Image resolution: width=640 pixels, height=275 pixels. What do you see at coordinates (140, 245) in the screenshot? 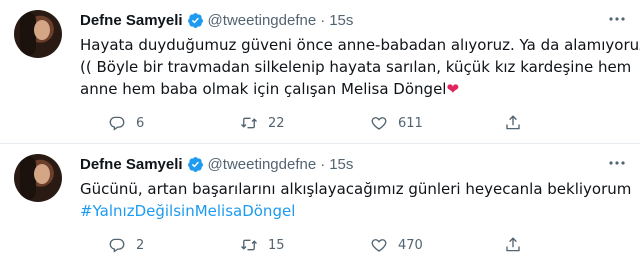
I see `reply-count: 2` at bounding box center [140, 245].